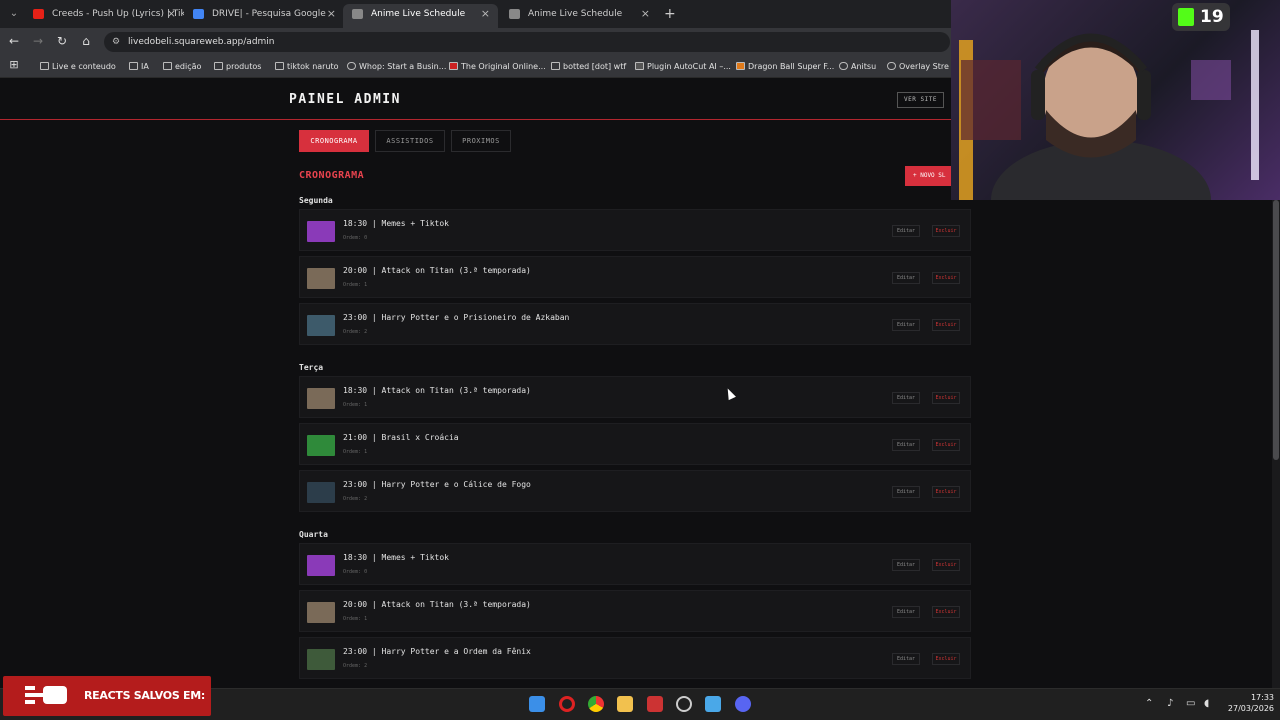 This screenshot has height=720, width=1280. I want to click on tab-assistidos: ASSISTIDOS, so click(410, 141).